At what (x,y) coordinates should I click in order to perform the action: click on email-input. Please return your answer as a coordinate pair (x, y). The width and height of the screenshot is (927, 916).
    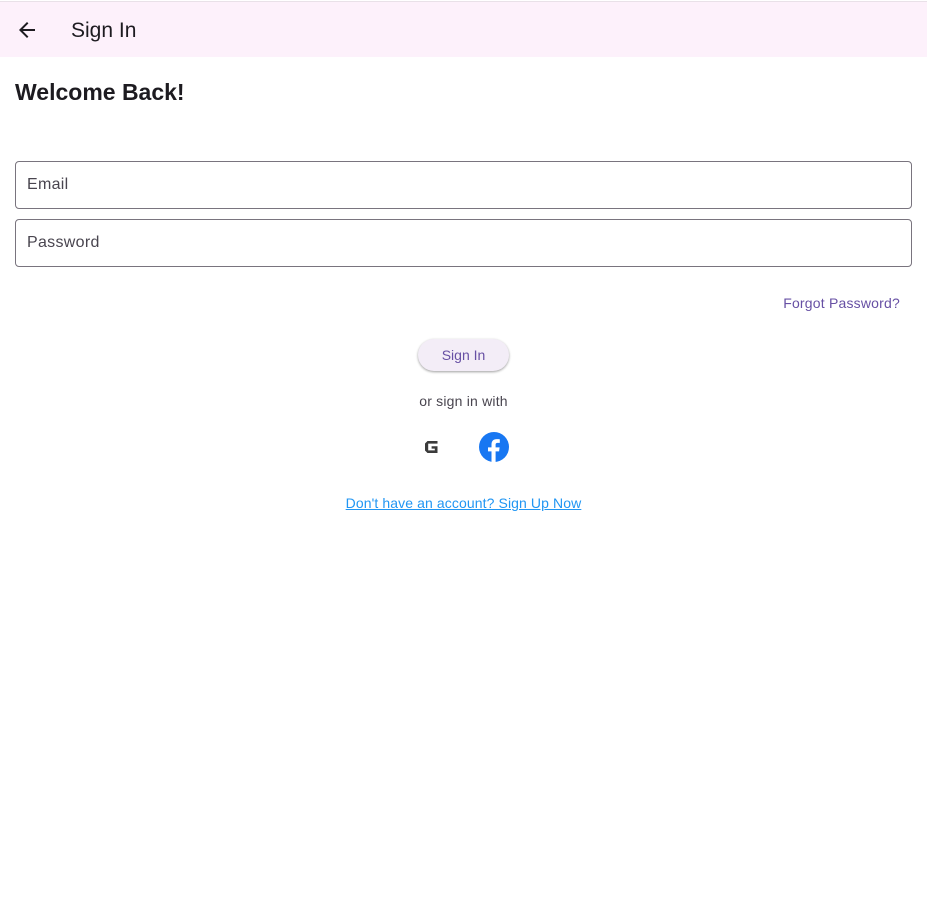
    Looking at the image, I should click on (463, 185).